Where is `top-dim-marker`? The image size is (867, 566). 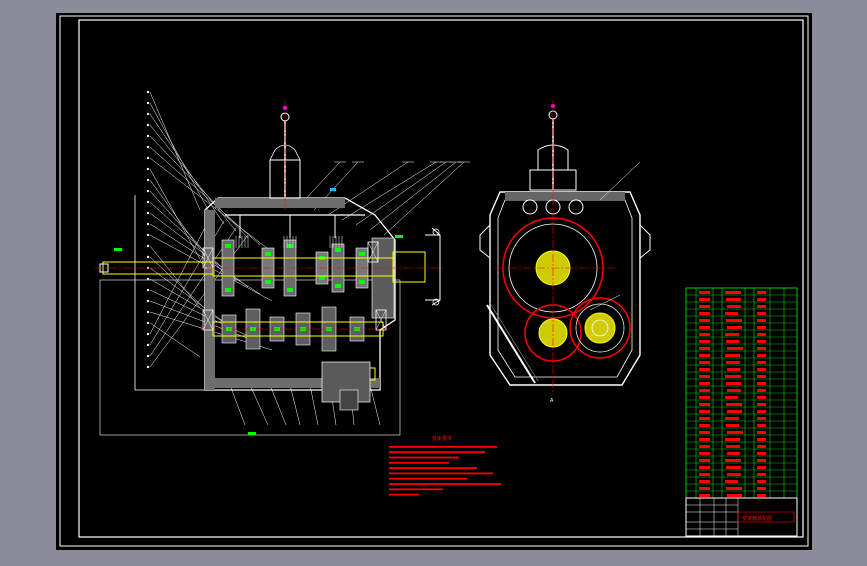 top-dim-marker is located at coordinates (333, 189).